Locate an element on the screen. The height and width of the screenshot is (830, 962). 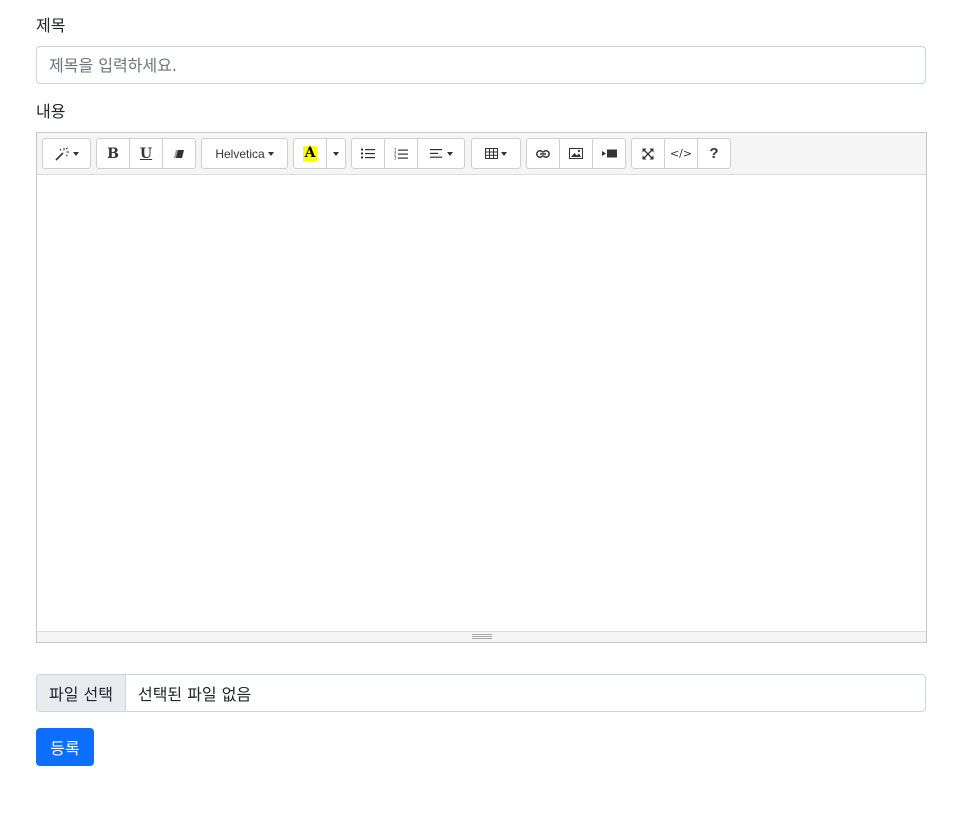
insert-picture-button is located at coordinates (576, 153).